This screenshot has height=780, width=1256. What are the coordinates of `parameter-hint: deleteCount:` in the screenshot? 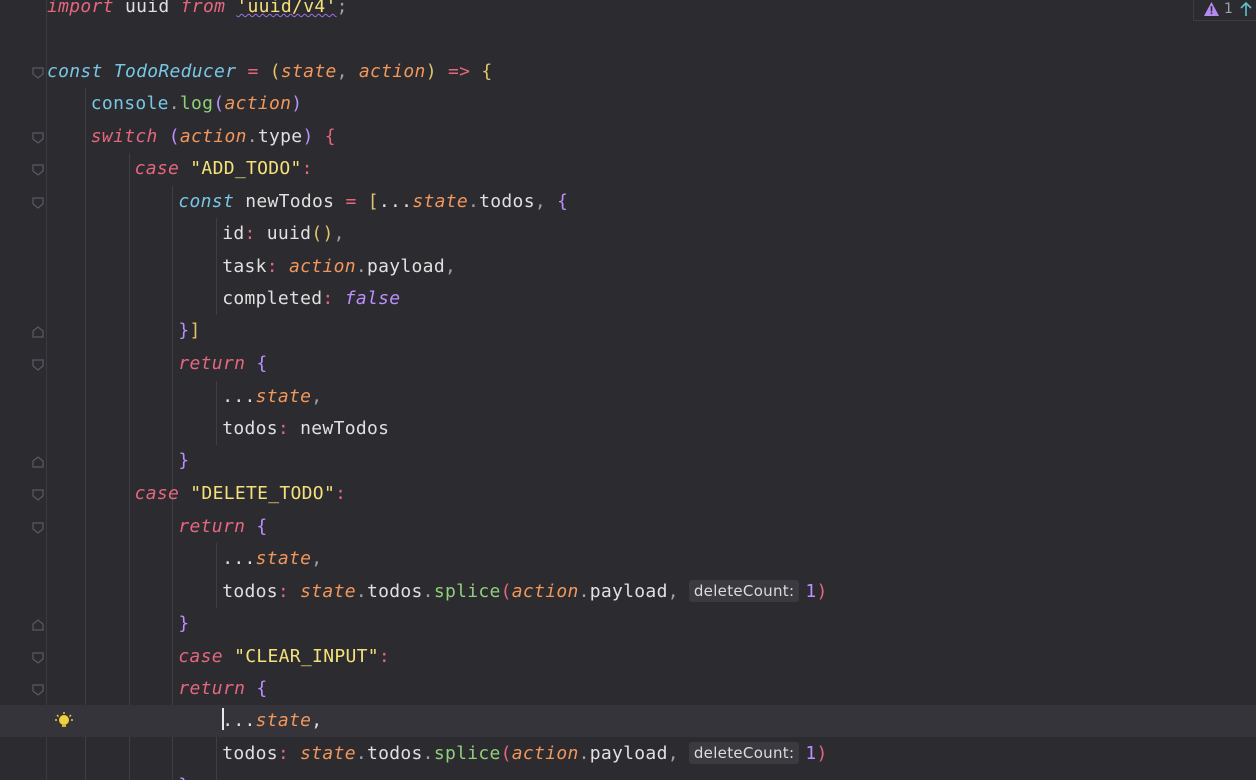 It's located at (744, 591).